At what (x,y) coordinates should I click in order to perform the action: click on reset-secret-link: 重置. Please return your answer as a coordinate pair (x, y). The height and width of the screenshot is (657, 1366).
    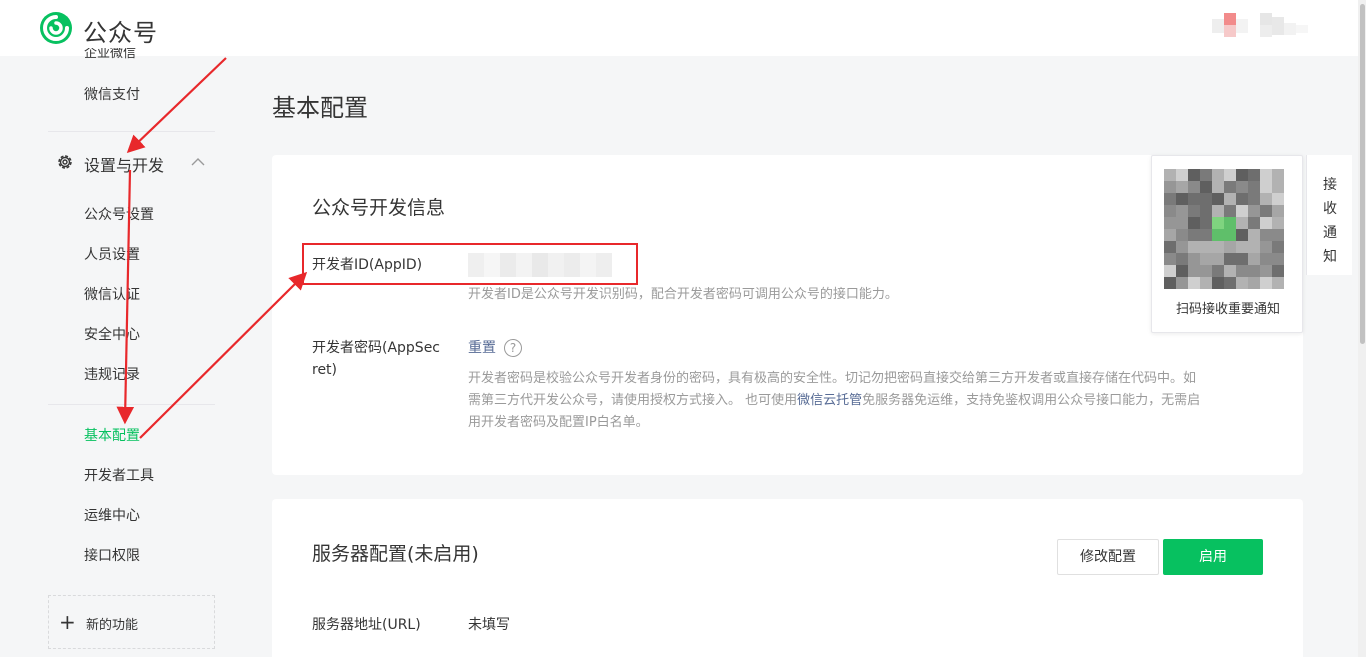
    Looking at the image, I should click on (482, 348).